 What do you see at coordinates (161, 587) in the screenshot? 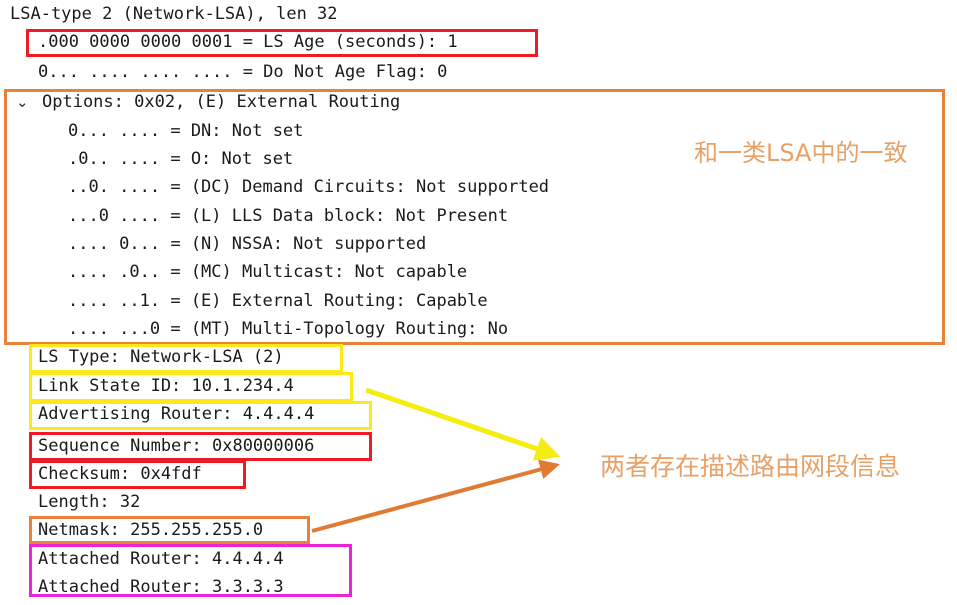
I see `field-attached-router-2: Attached Router: 3.3.3.3` at bounding box center [161, 587].